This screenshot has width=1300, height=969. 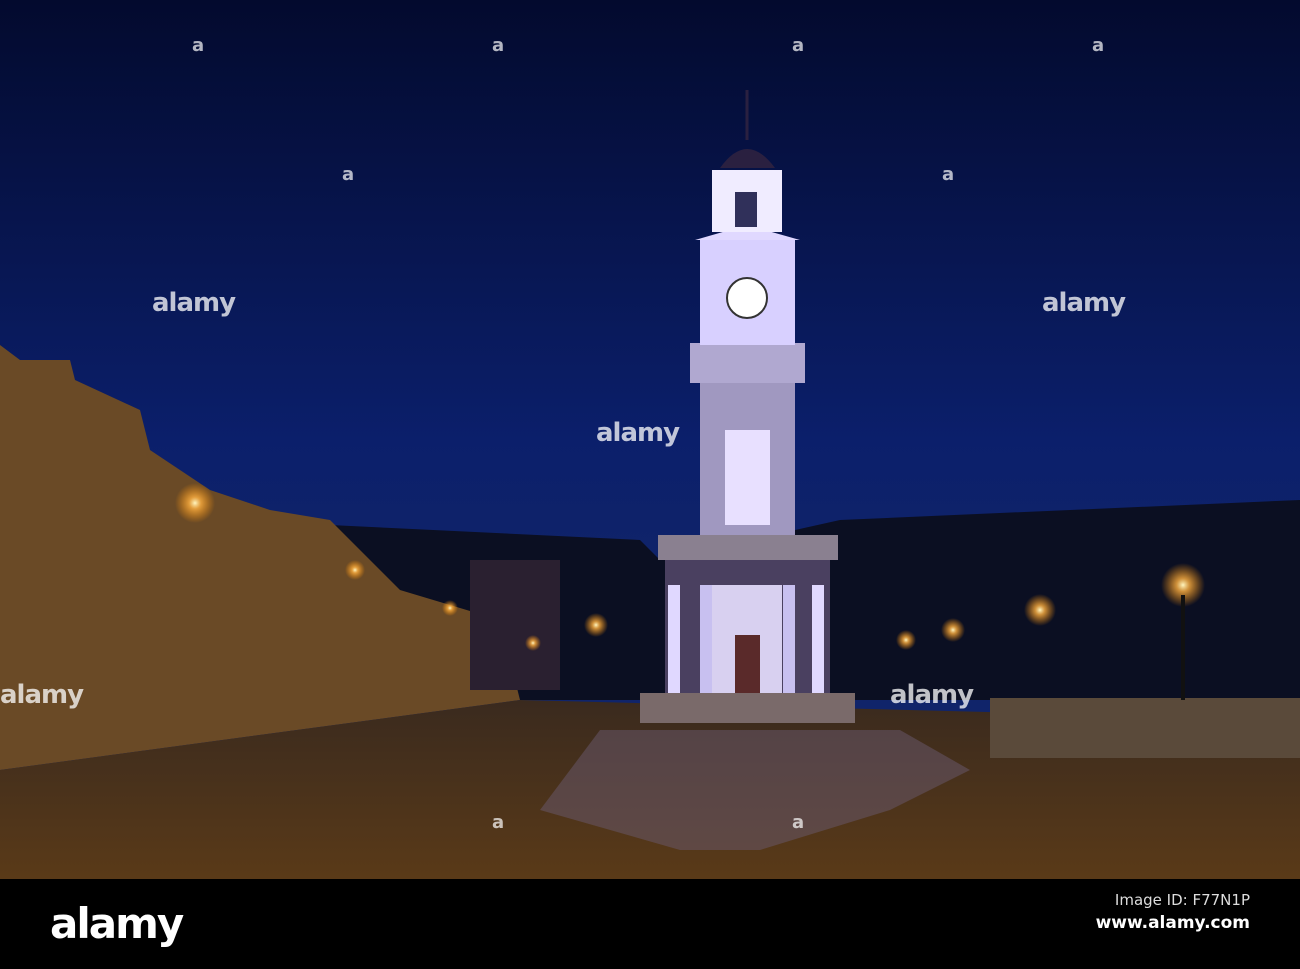 I want to click on tower-block, so click(x=515, y=625).